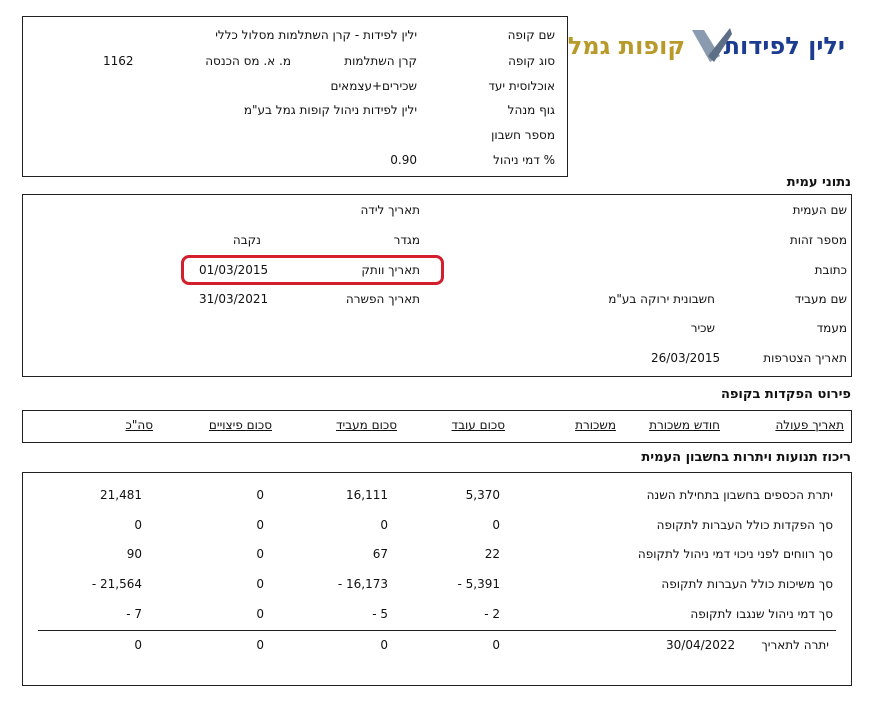 The width and height of the screenshot is (873, 705). Describe the element at coordinates (234, 299) in the screenshot. I see `release-date-value: 31/03/2021` at that location.